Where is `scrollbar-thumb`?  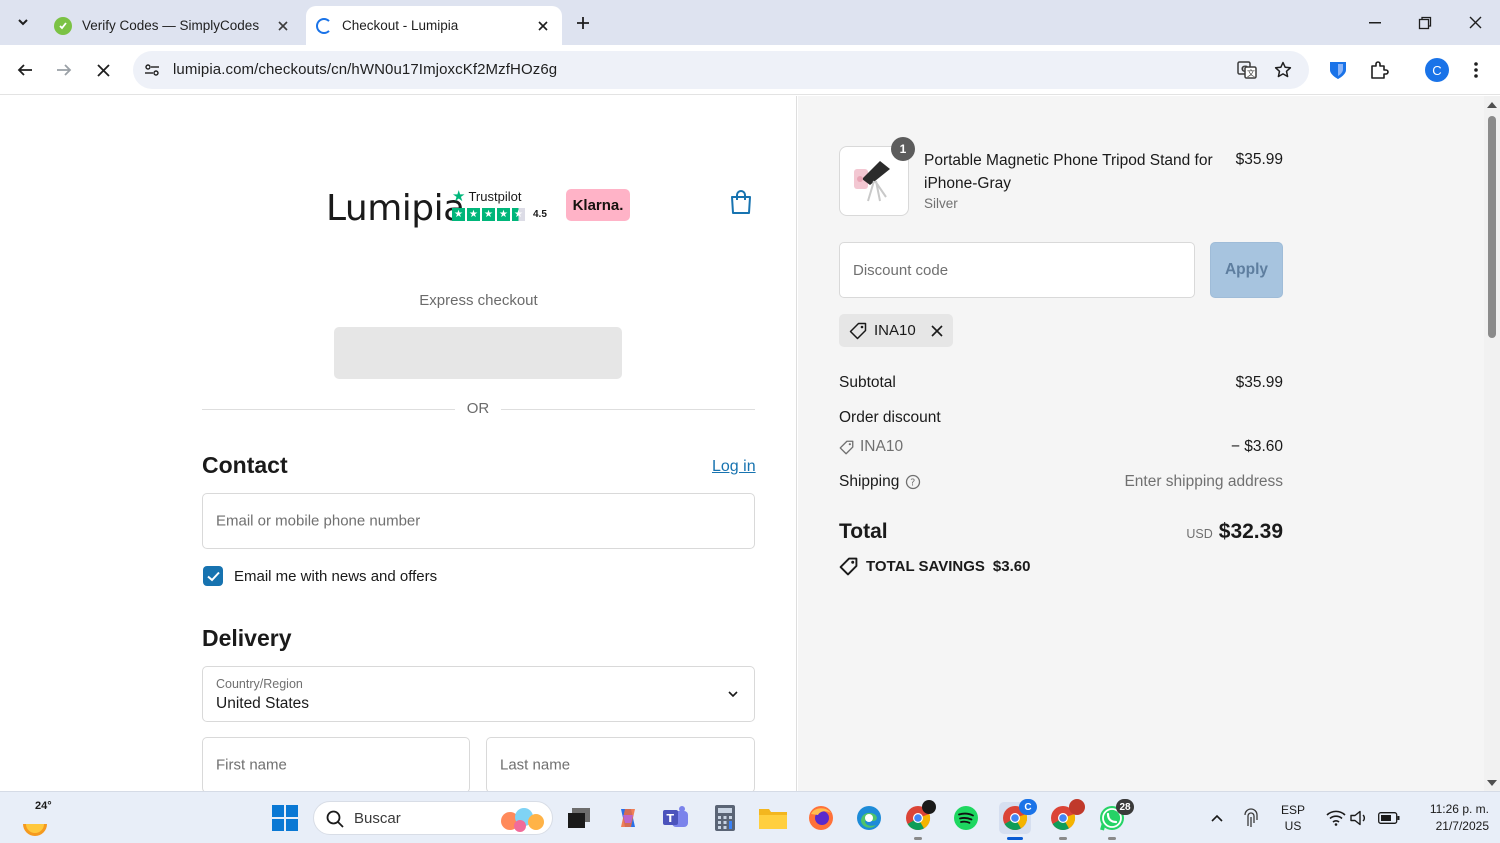
scrollbar-thumb is located at coordinates (1492, 227).